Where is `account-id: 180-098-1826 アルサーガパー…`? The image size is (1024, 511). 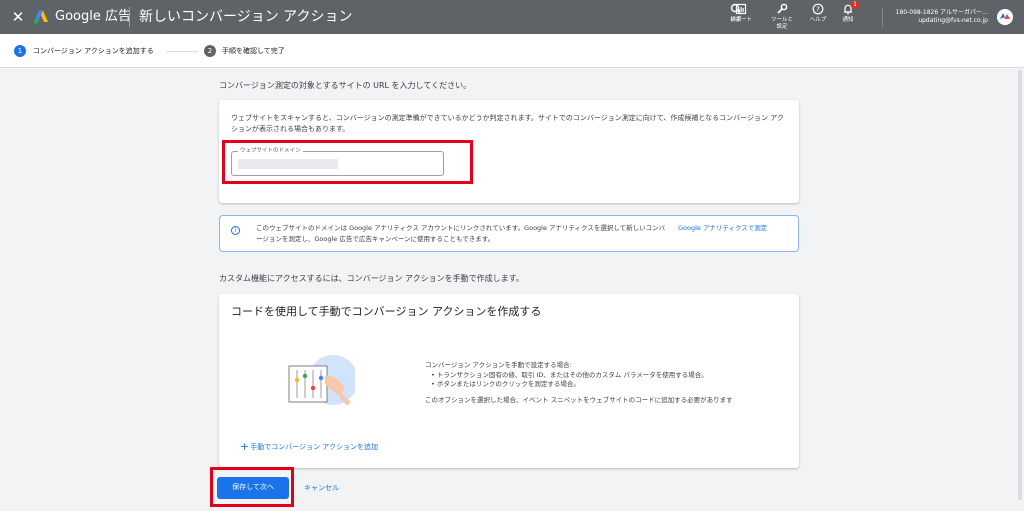 account-id: 180-098-1826 アルサーガパー… is located at coordinates (941, 12).